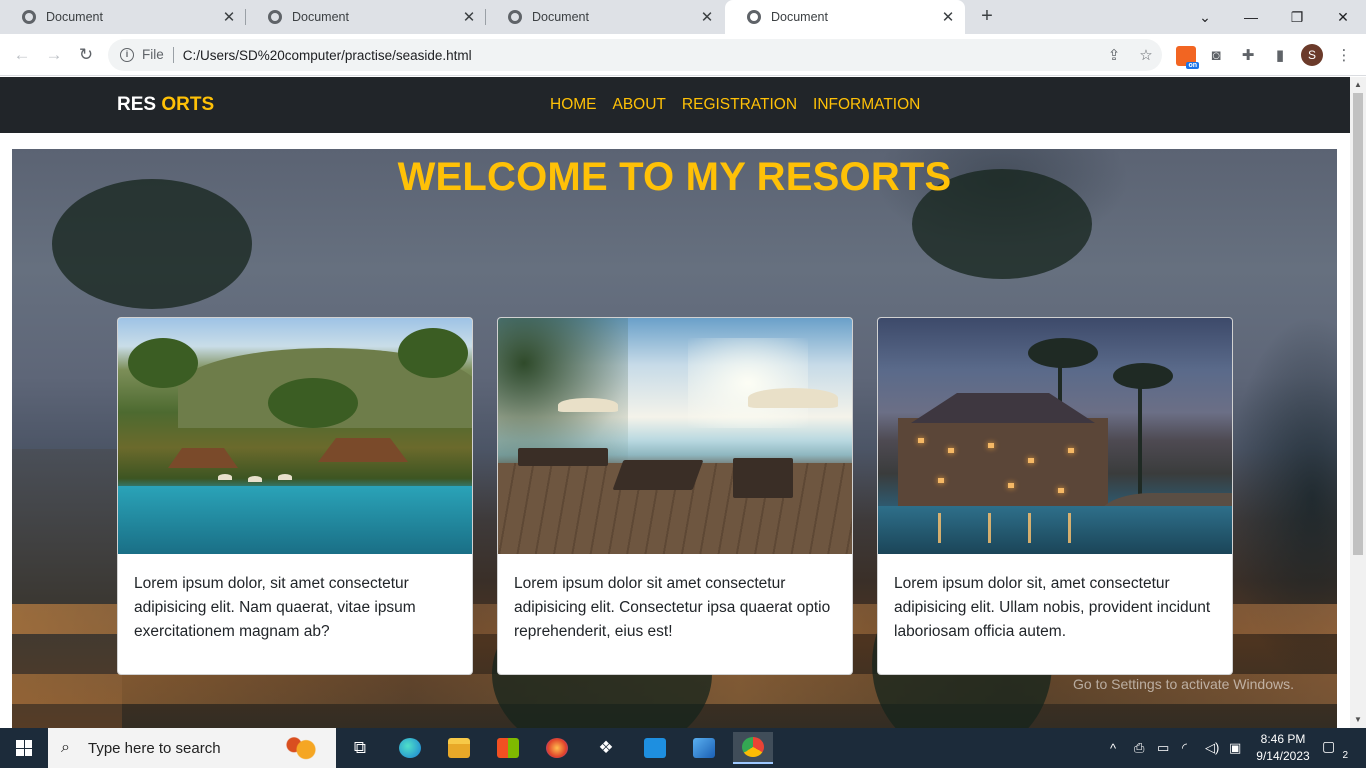 Image resolution: width=1366 pixels, height=768 pixels. What do you see at coordinates (360, 748) in the screenshot?
I see `task-view-icon: ⧉` at bounding box center [360, 748].